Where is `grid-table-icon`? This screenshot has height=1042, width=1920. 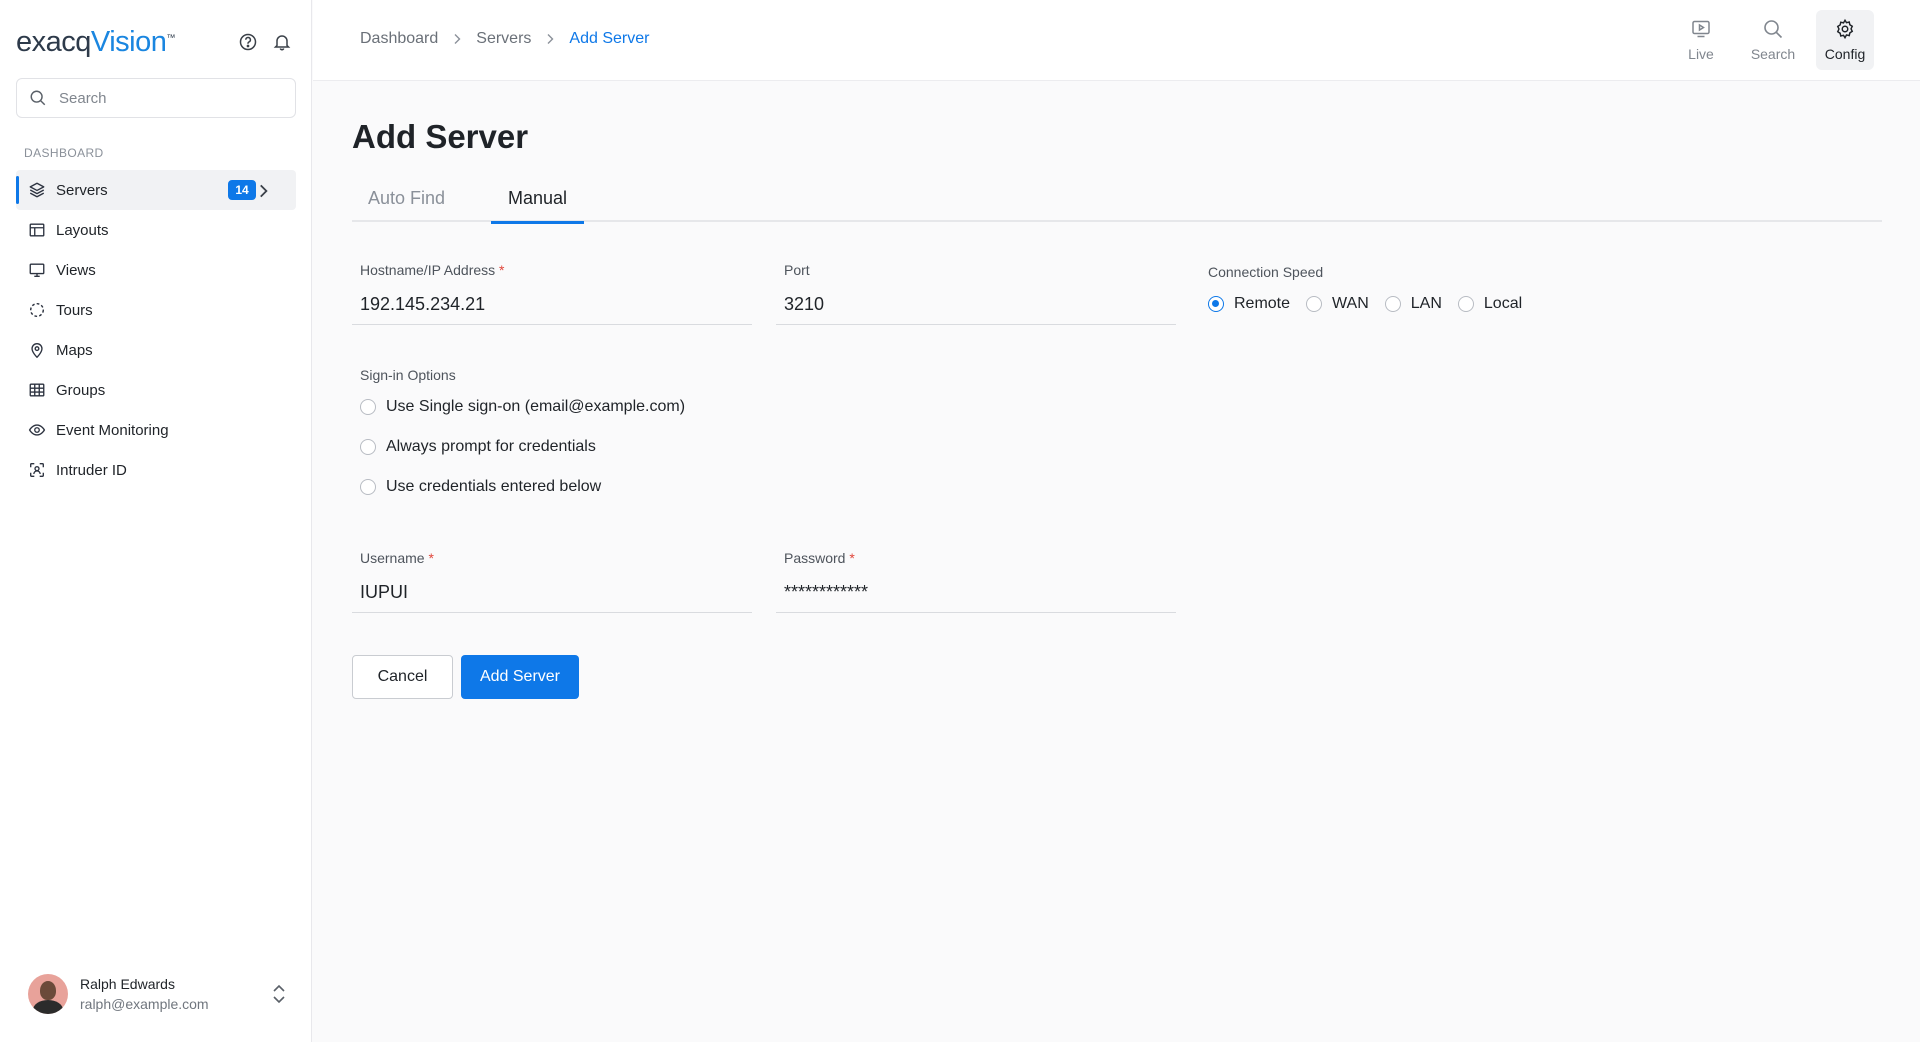
grid-table-icon is located at coordinates (37, 390).